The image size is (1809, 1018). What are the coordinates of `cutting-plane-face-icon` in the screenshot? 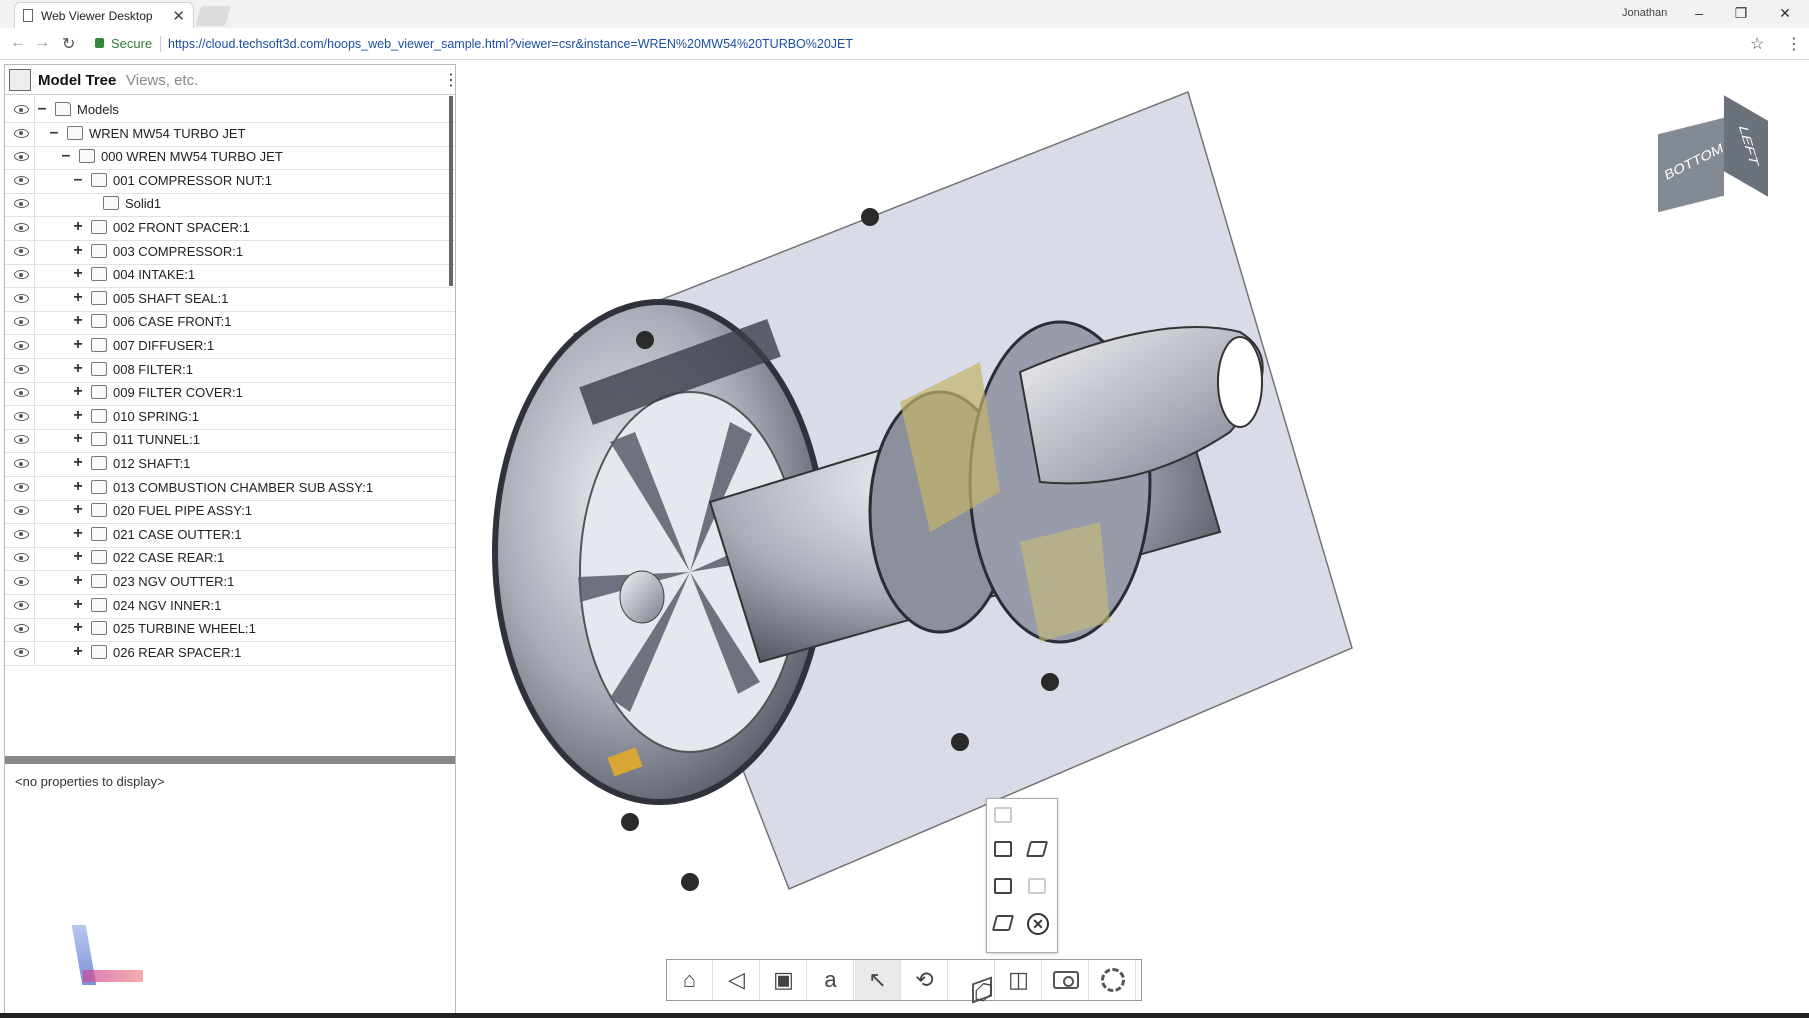 It's located at (1038, 887).